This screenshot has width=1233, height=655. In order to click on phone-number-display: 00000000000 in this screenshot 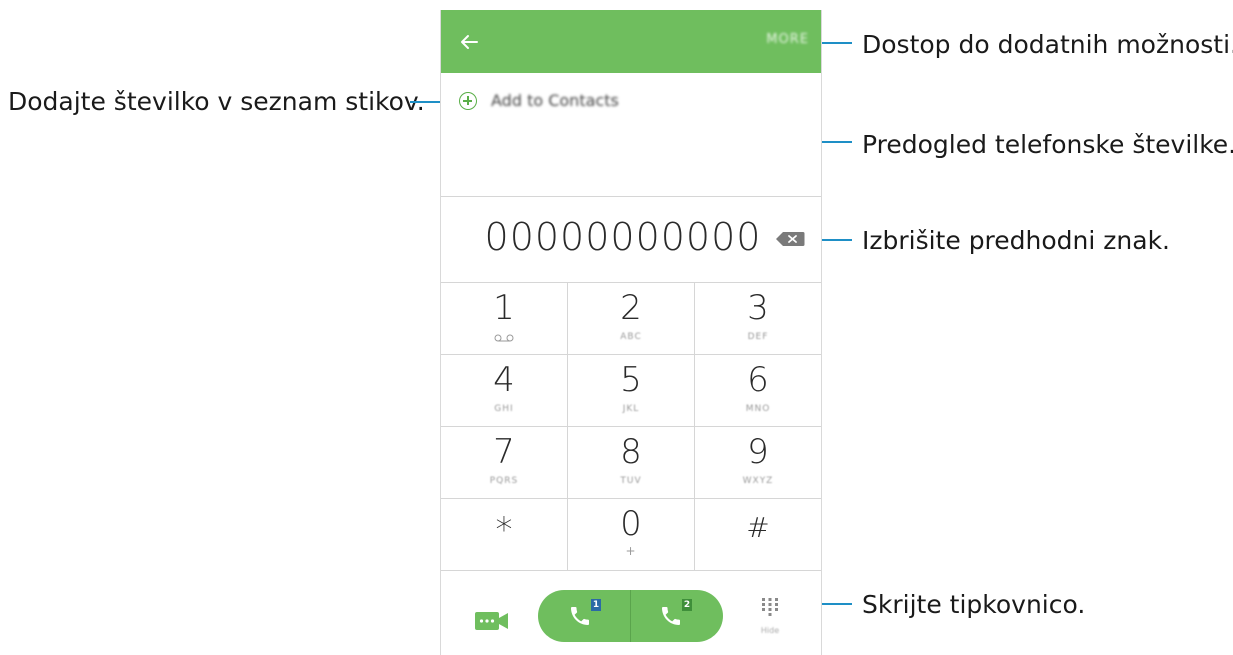, I will do `click(631, 237)`.